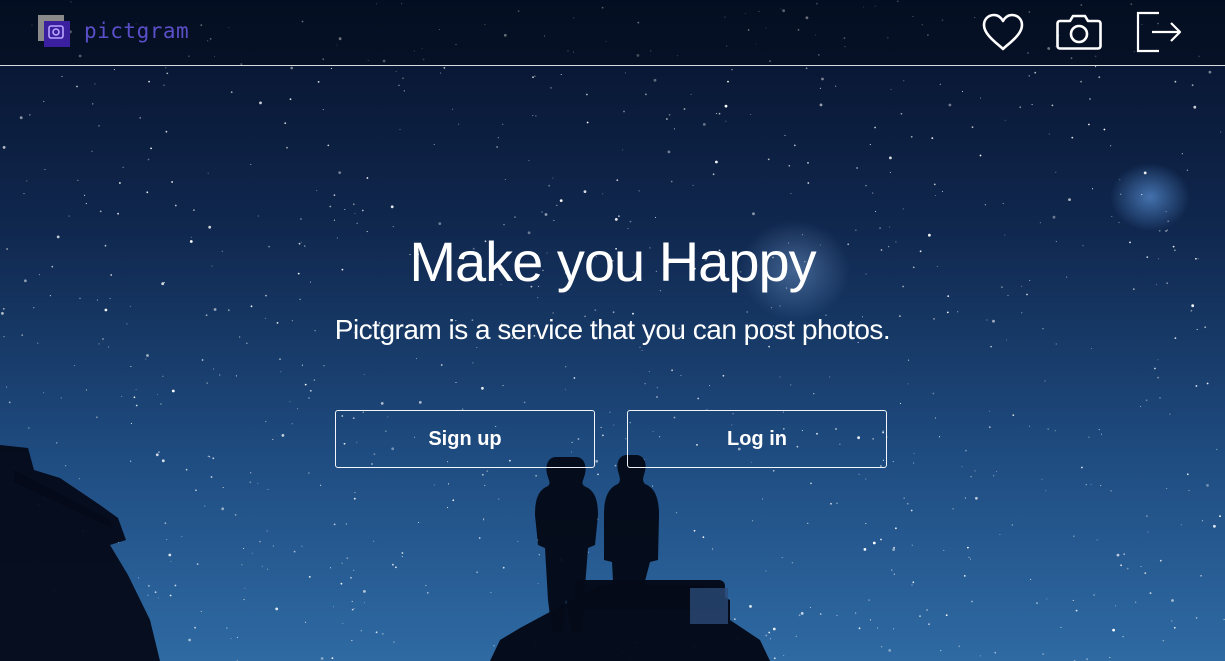  I want to click on logo-link: pictgram, so click(113, 31).